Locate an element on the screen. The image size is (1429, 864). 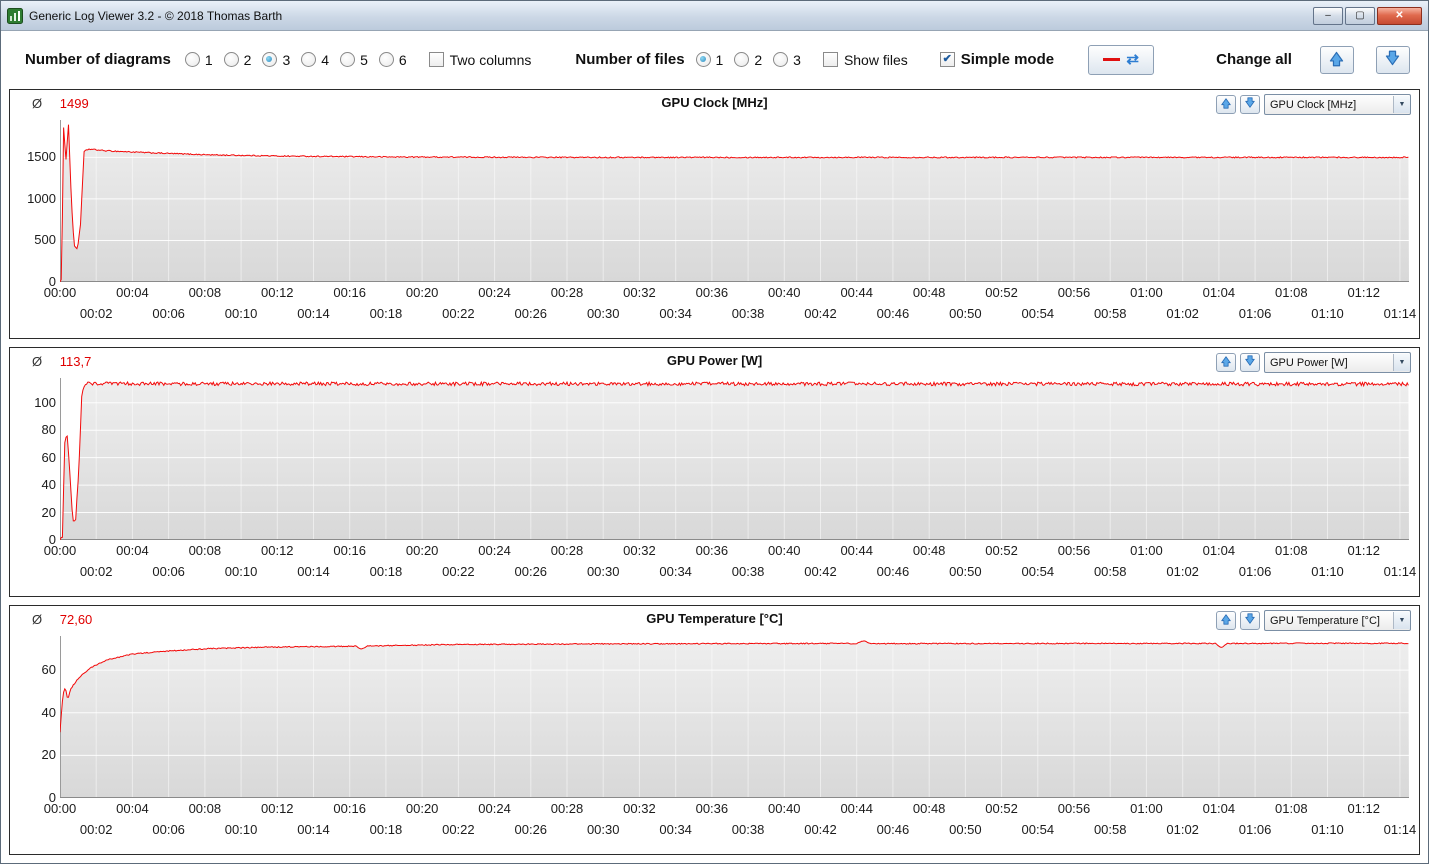
close-button: ✕ is located at coordinates (1399, 15).